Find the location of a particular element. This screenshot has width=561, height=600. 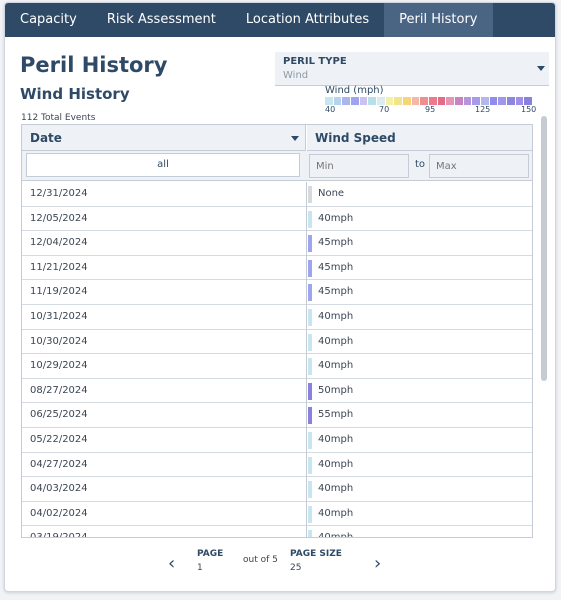

wind-legend-bar is located at coordinates (429, 101).